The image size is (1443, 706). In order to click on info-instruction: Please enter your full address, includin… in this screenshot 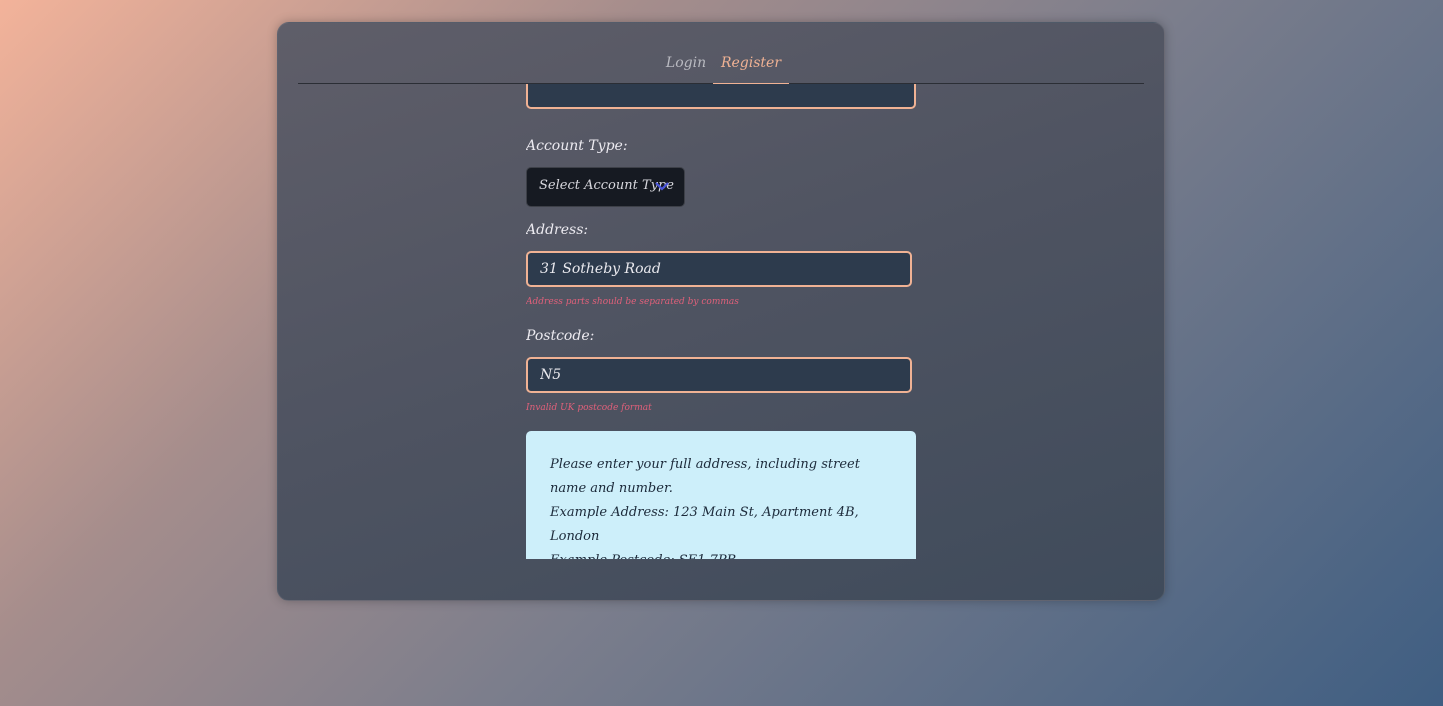, I will do `click(705, 476)`.